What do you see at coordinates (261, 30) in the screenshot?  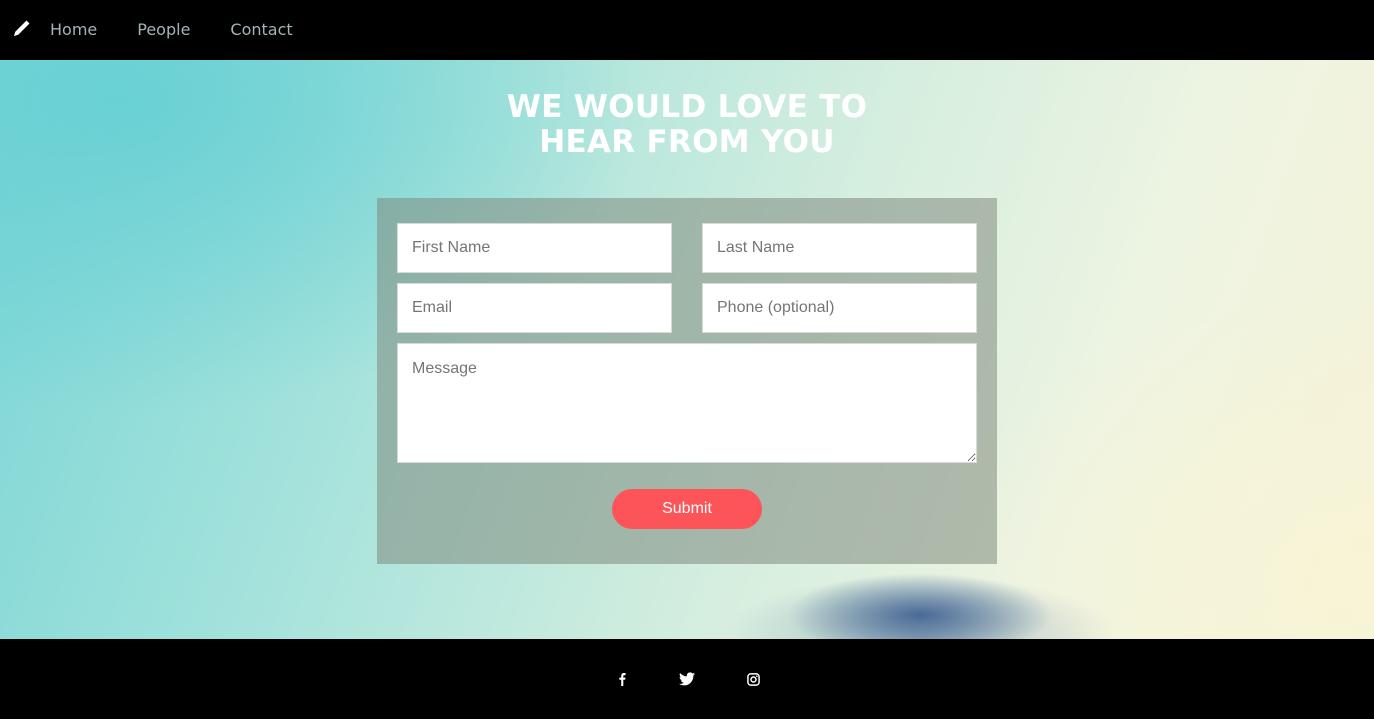 I see `nav-link-contact: Contact` at bounding box center [261, 30].